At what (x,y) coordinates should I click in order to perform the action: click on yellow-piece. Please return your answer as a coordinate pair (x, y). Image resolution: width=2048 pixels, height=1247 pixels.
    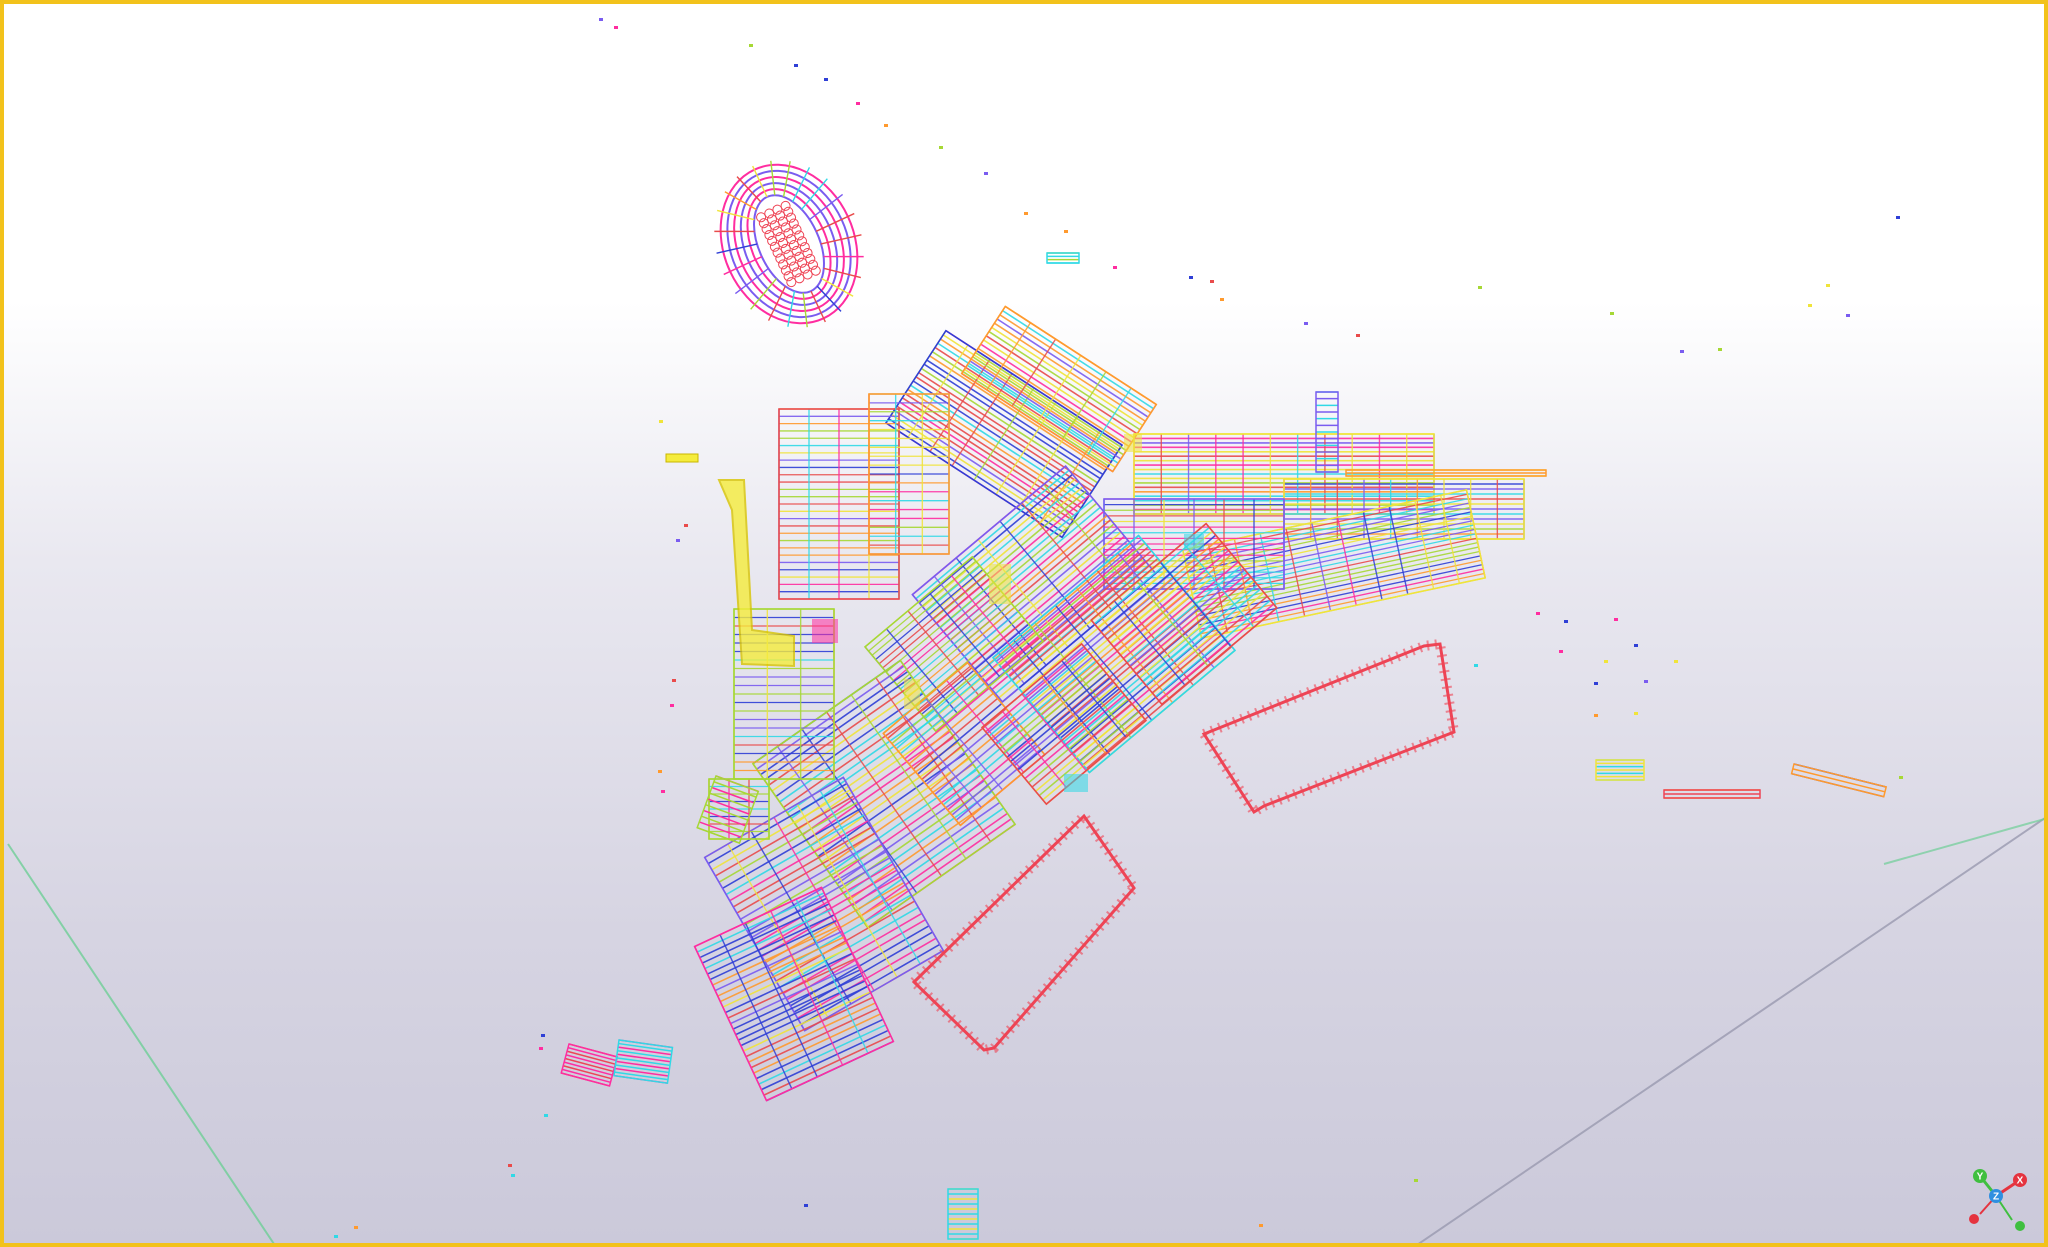
    Looking at the image, I should click on (682, 458).